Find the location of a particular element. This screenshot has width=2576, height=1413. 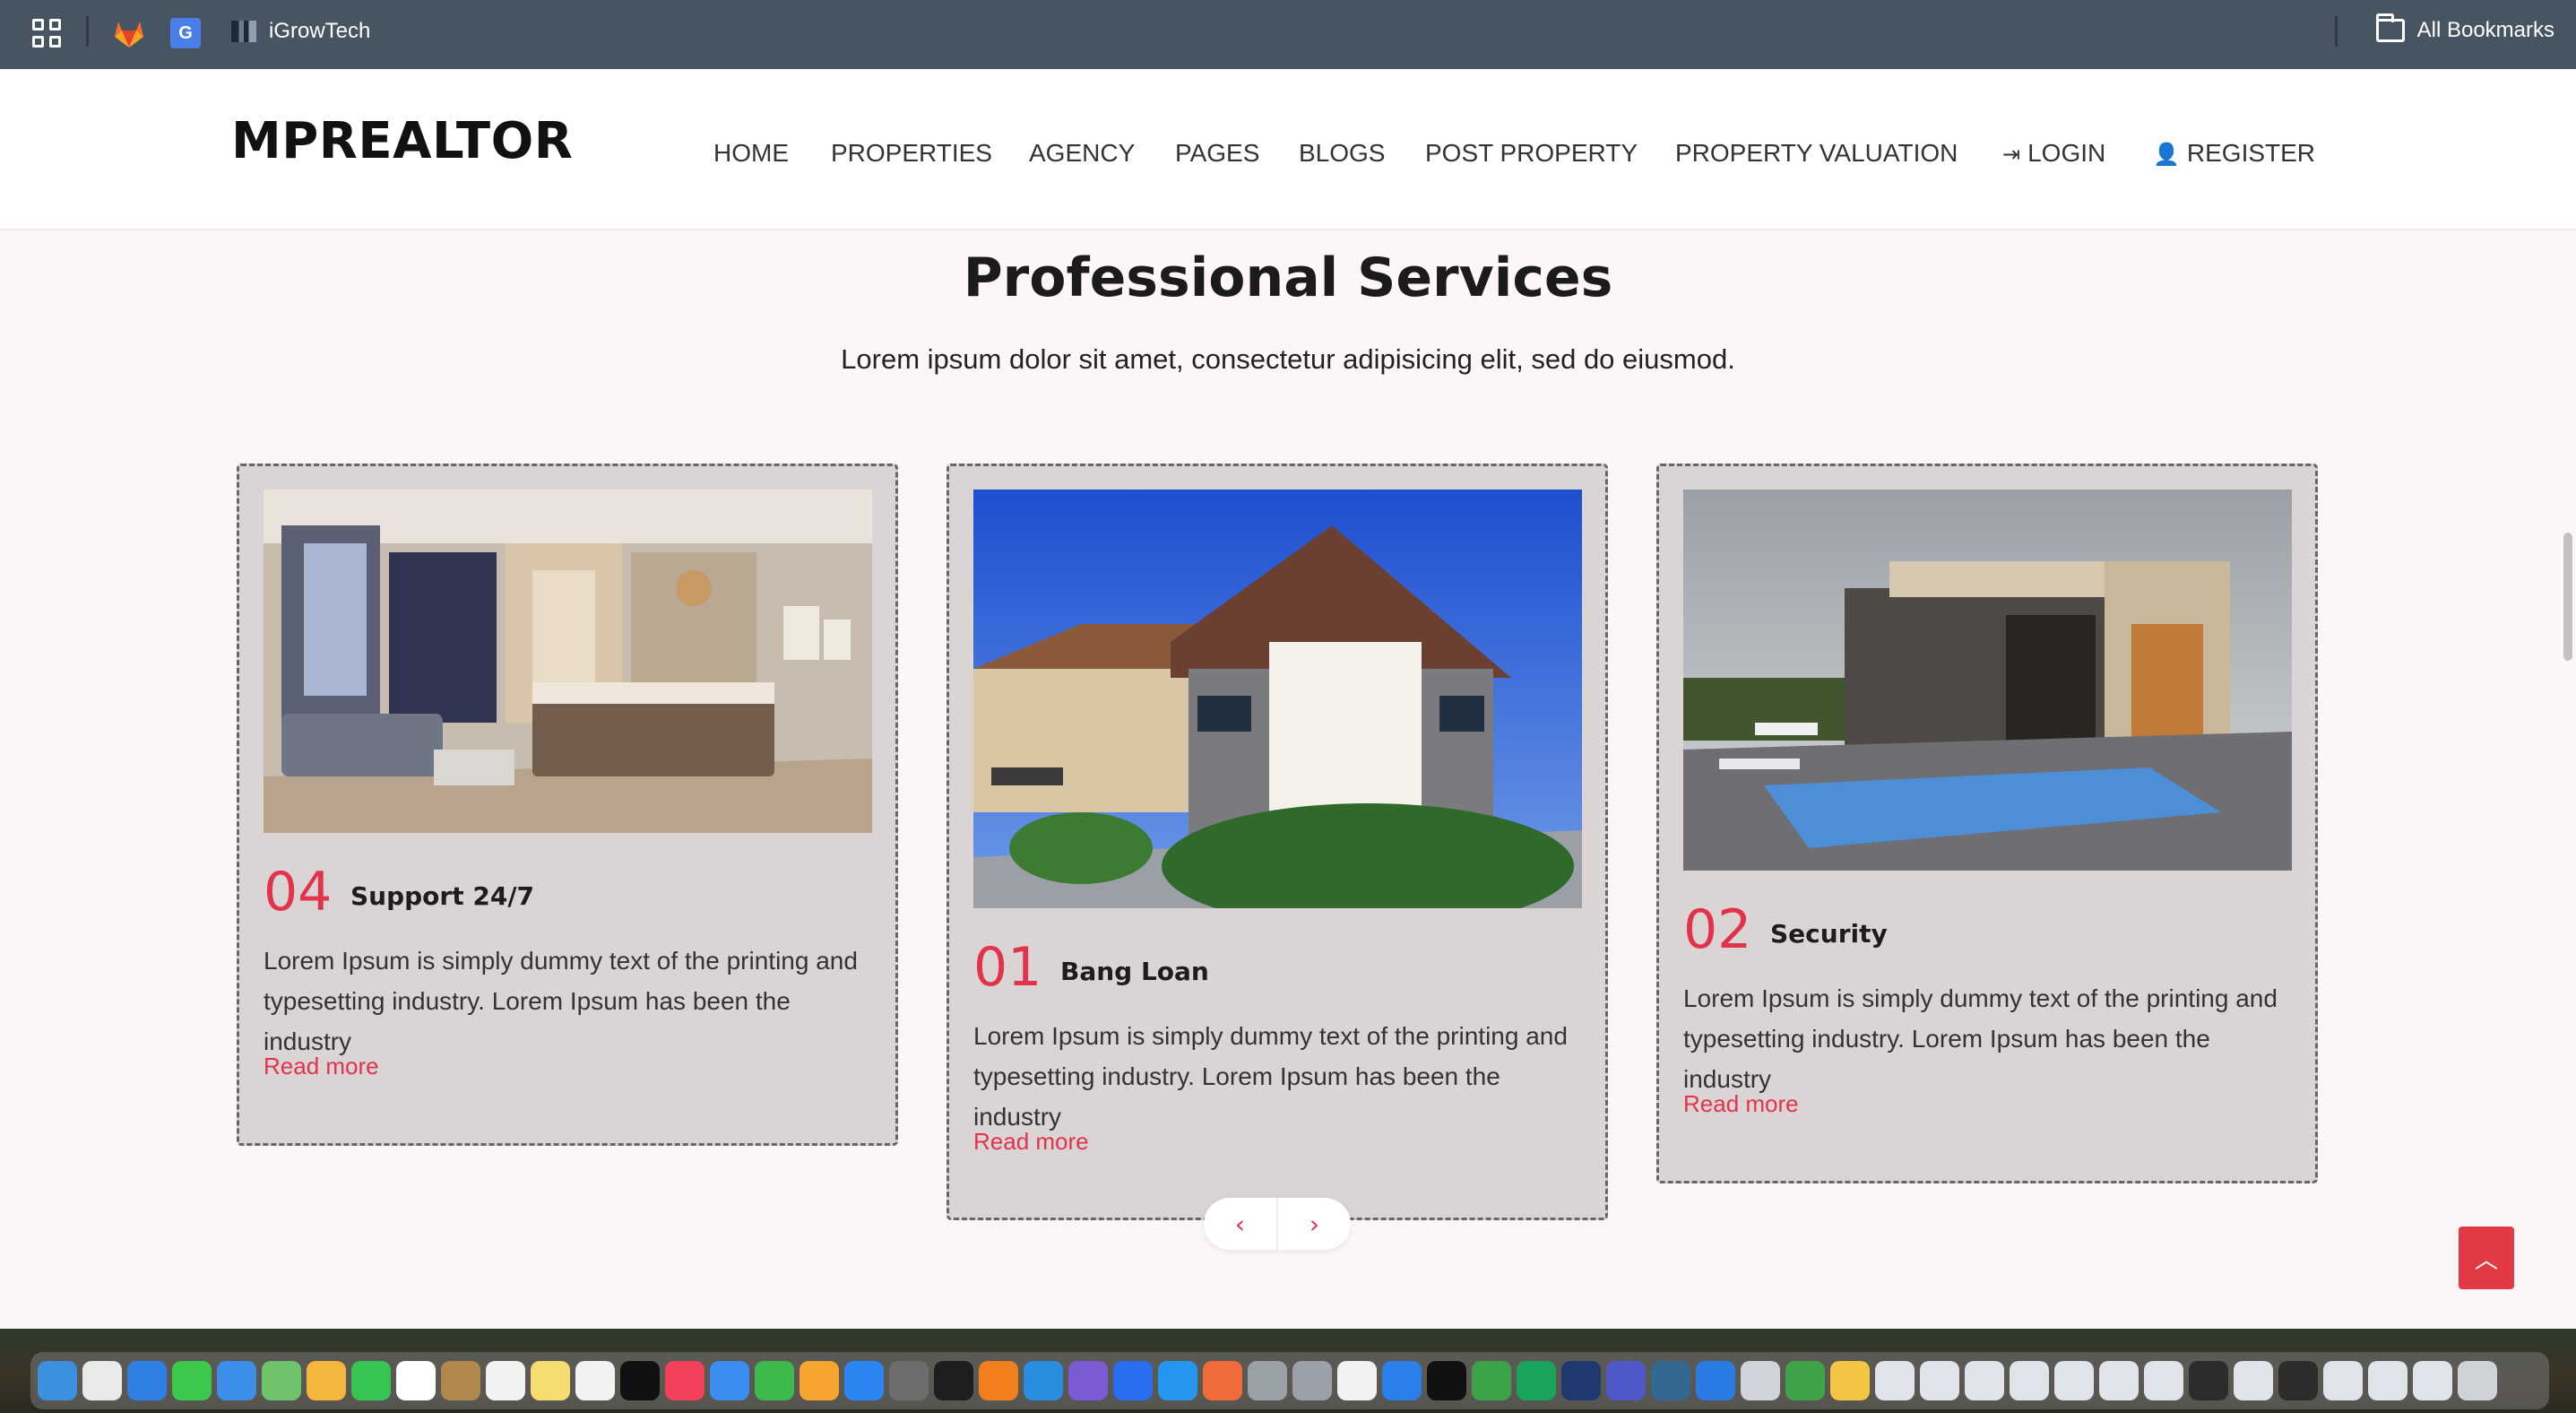

notes-icon is located at coordinates (550, 1380).